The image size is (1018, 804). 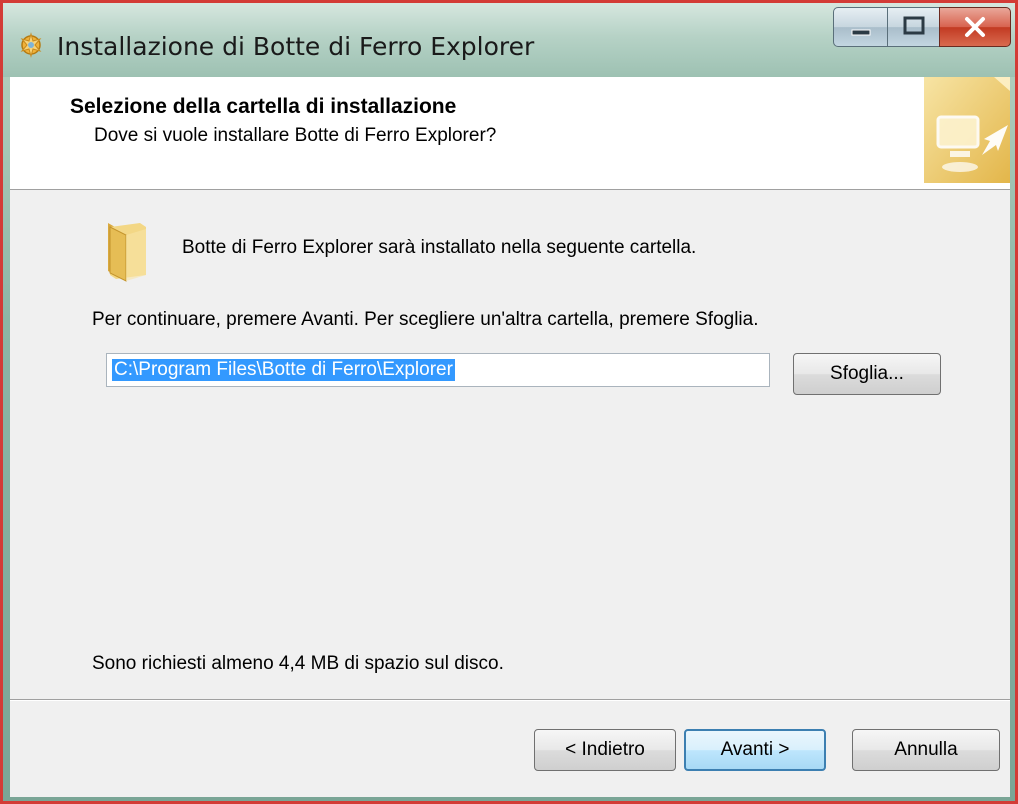 What do you see at coordinates (967, 130) in the screenshot?
I see `monitor-arrow-icon` at bounding box center [967, 130].